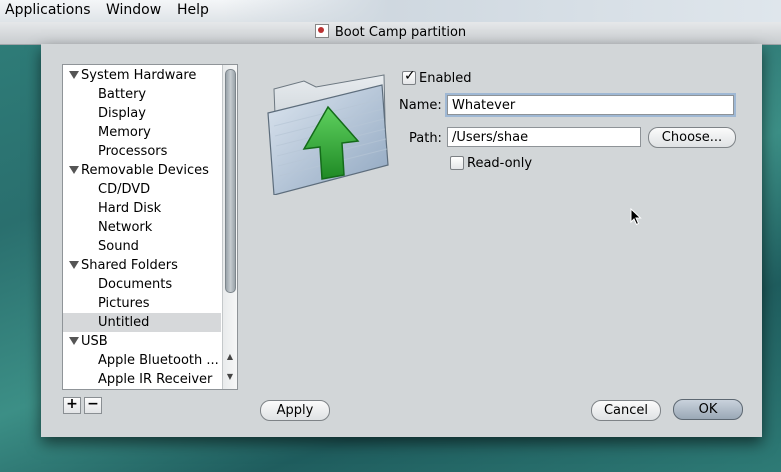 The image size is (781, 472). I want to click on group-label: System Hardware, so click(139, 75).